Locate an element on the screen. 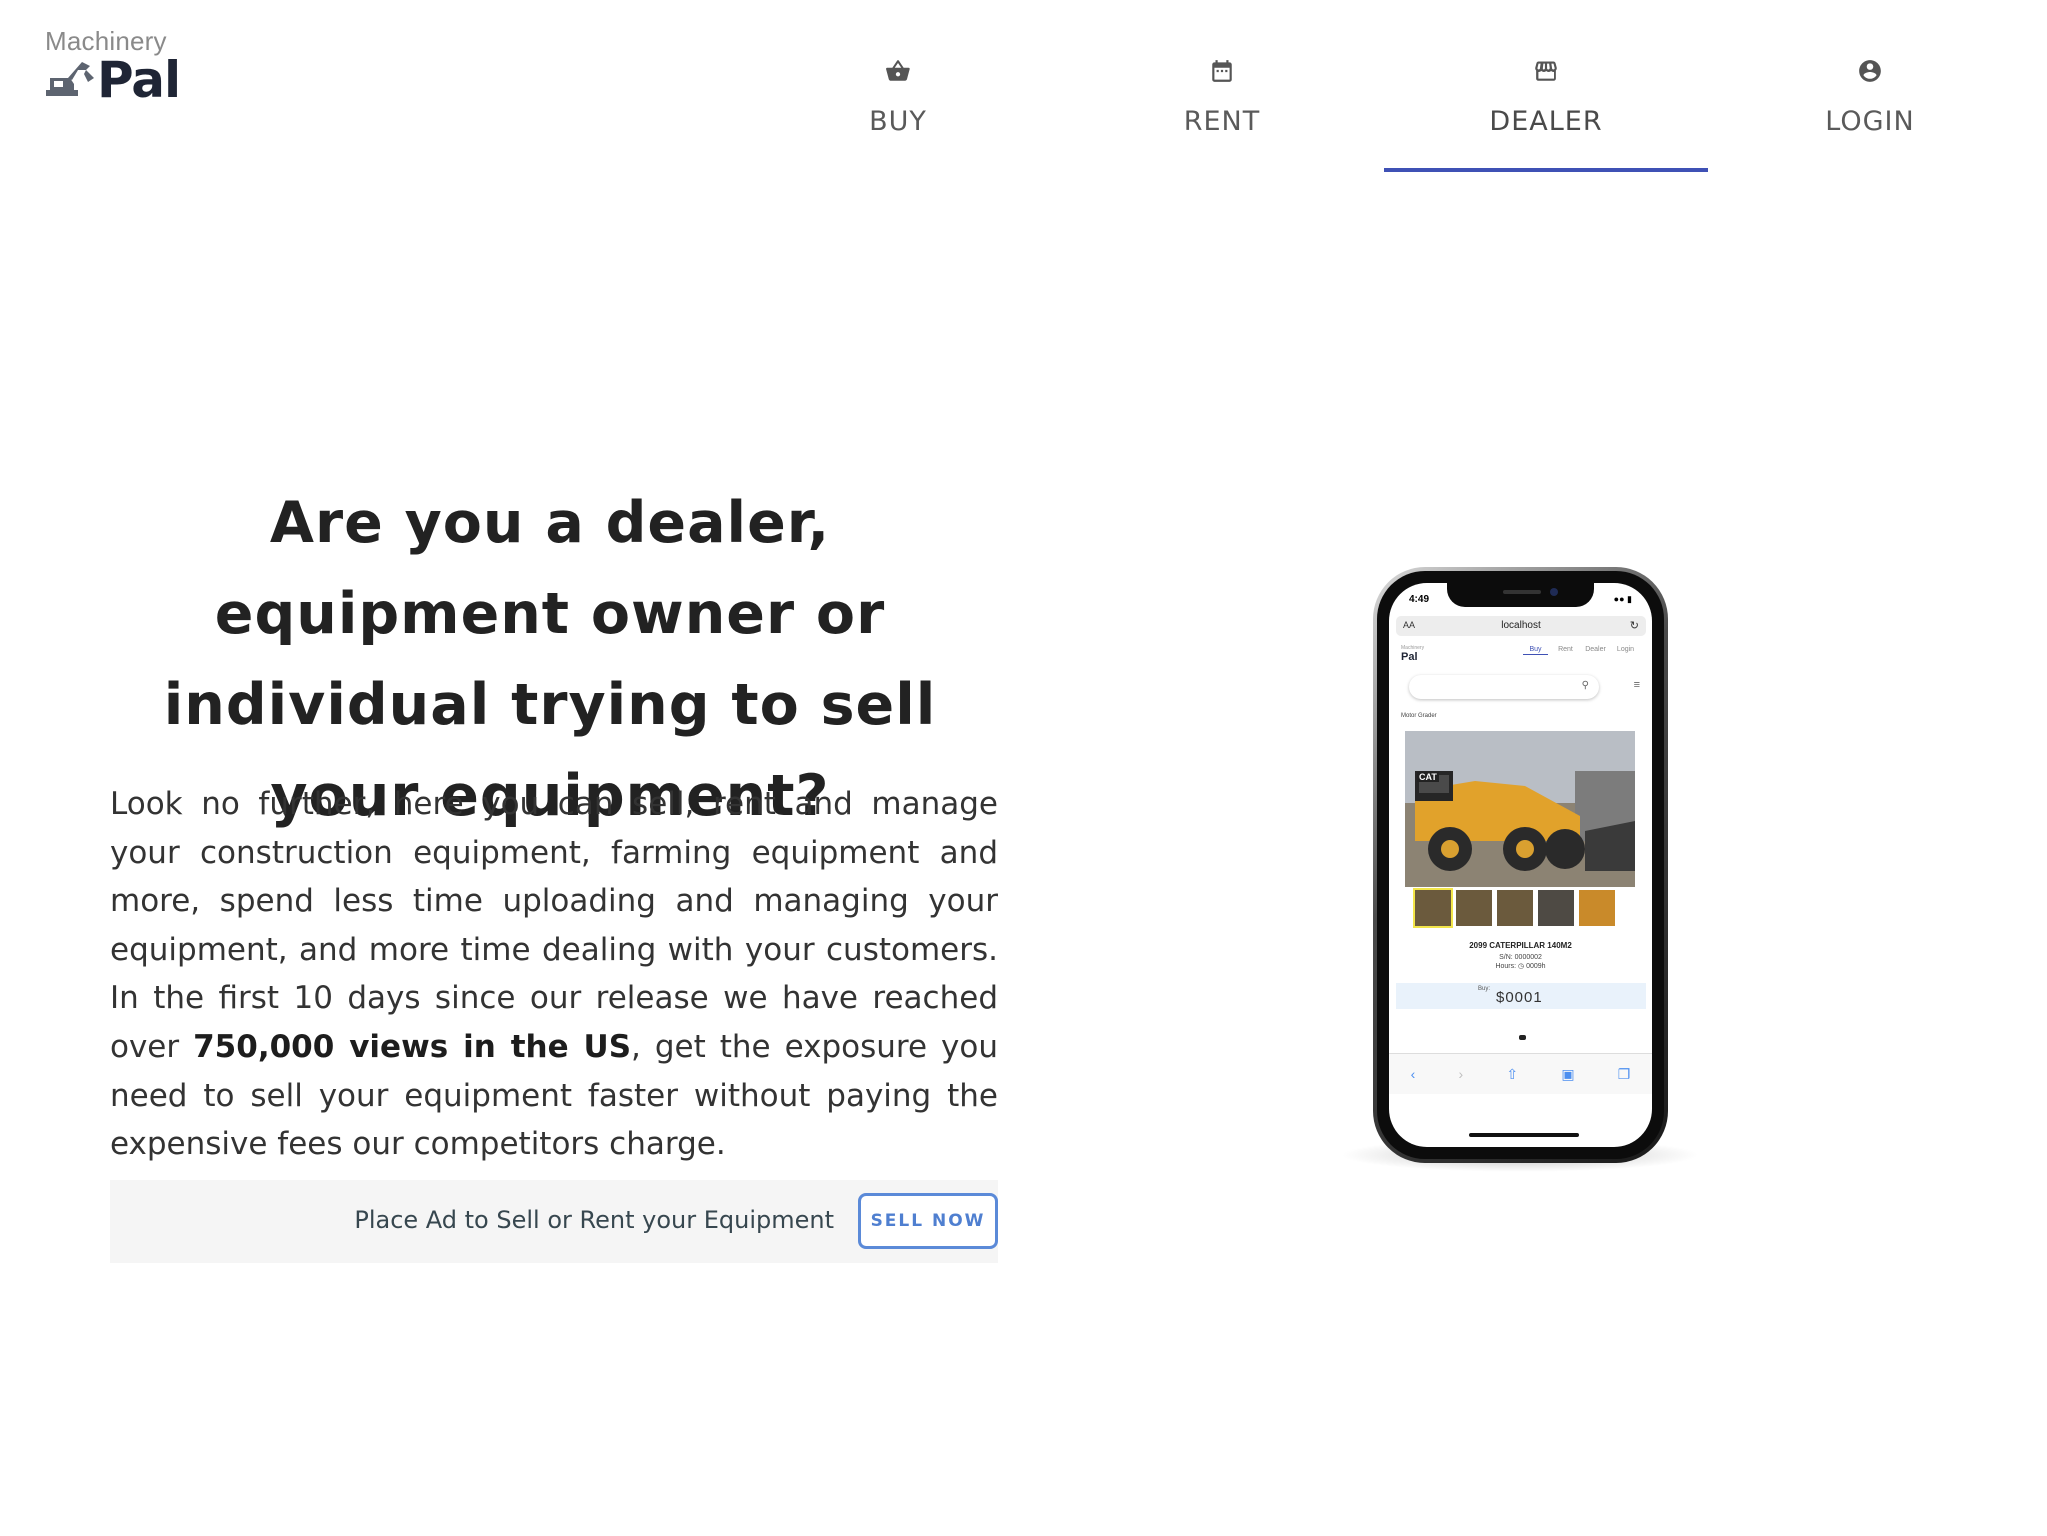 Image resolution: width=2047 pixels, height=1536 pixels. tabs-icon: ❐ is located at coordinates (1624, 1073).